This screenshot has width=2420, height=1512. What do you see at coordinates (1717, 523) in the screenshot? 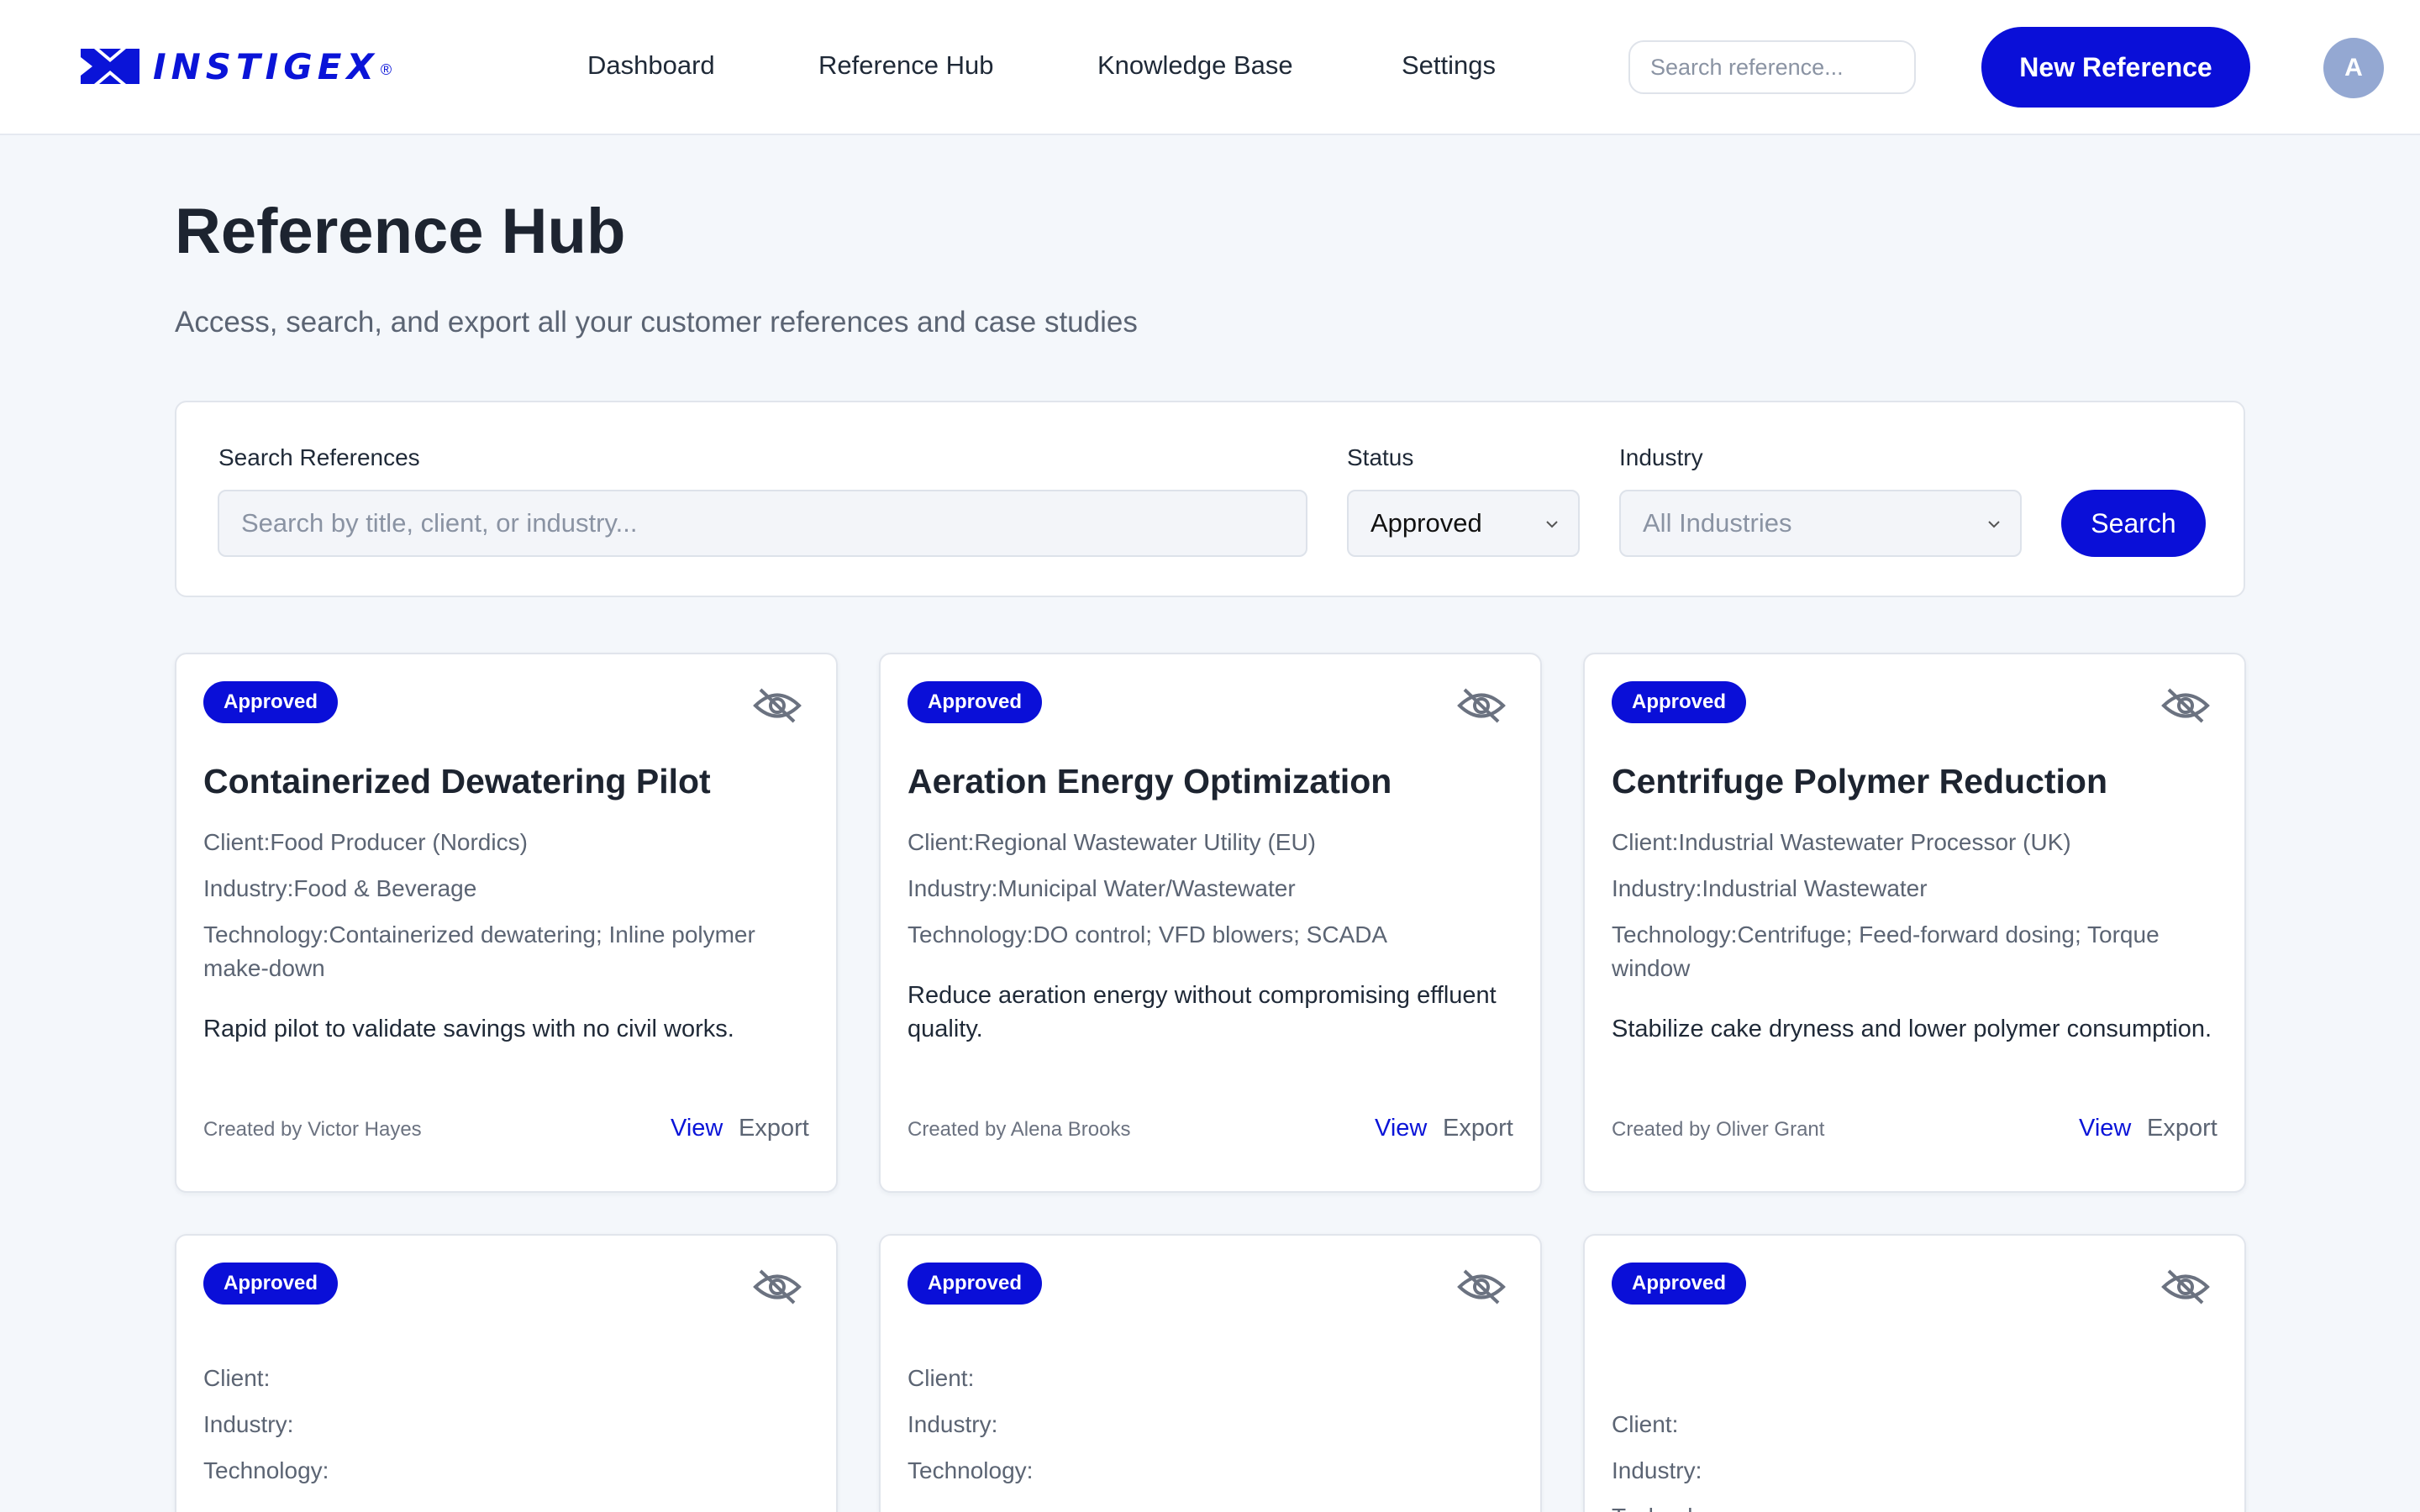
I see `industry-select-value: All Industries` at bounding box center [1717, 523].